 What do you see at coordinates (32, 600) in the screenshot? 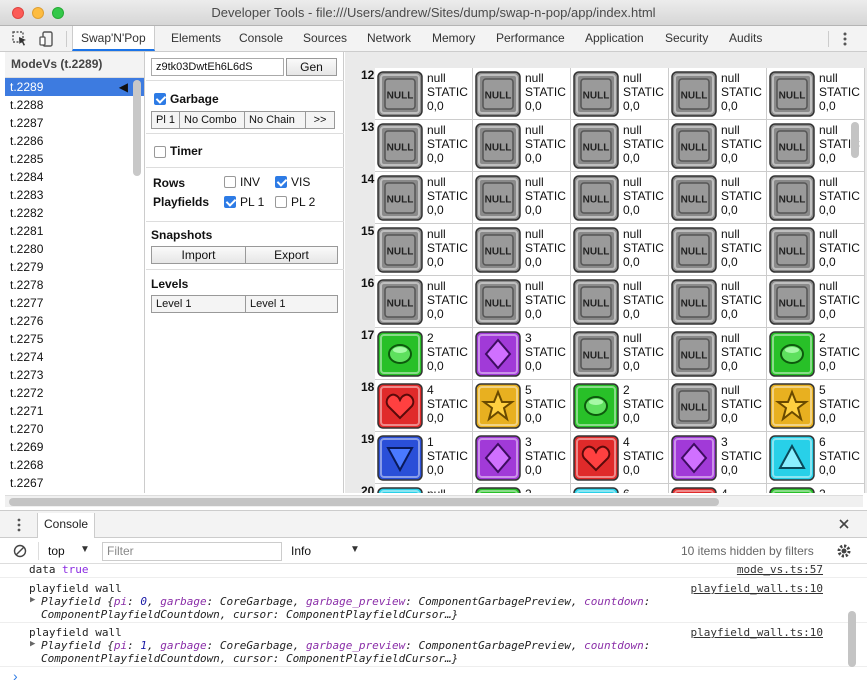
I see `msg1-expand-icon: ▶` at bounding box center [32, 600].